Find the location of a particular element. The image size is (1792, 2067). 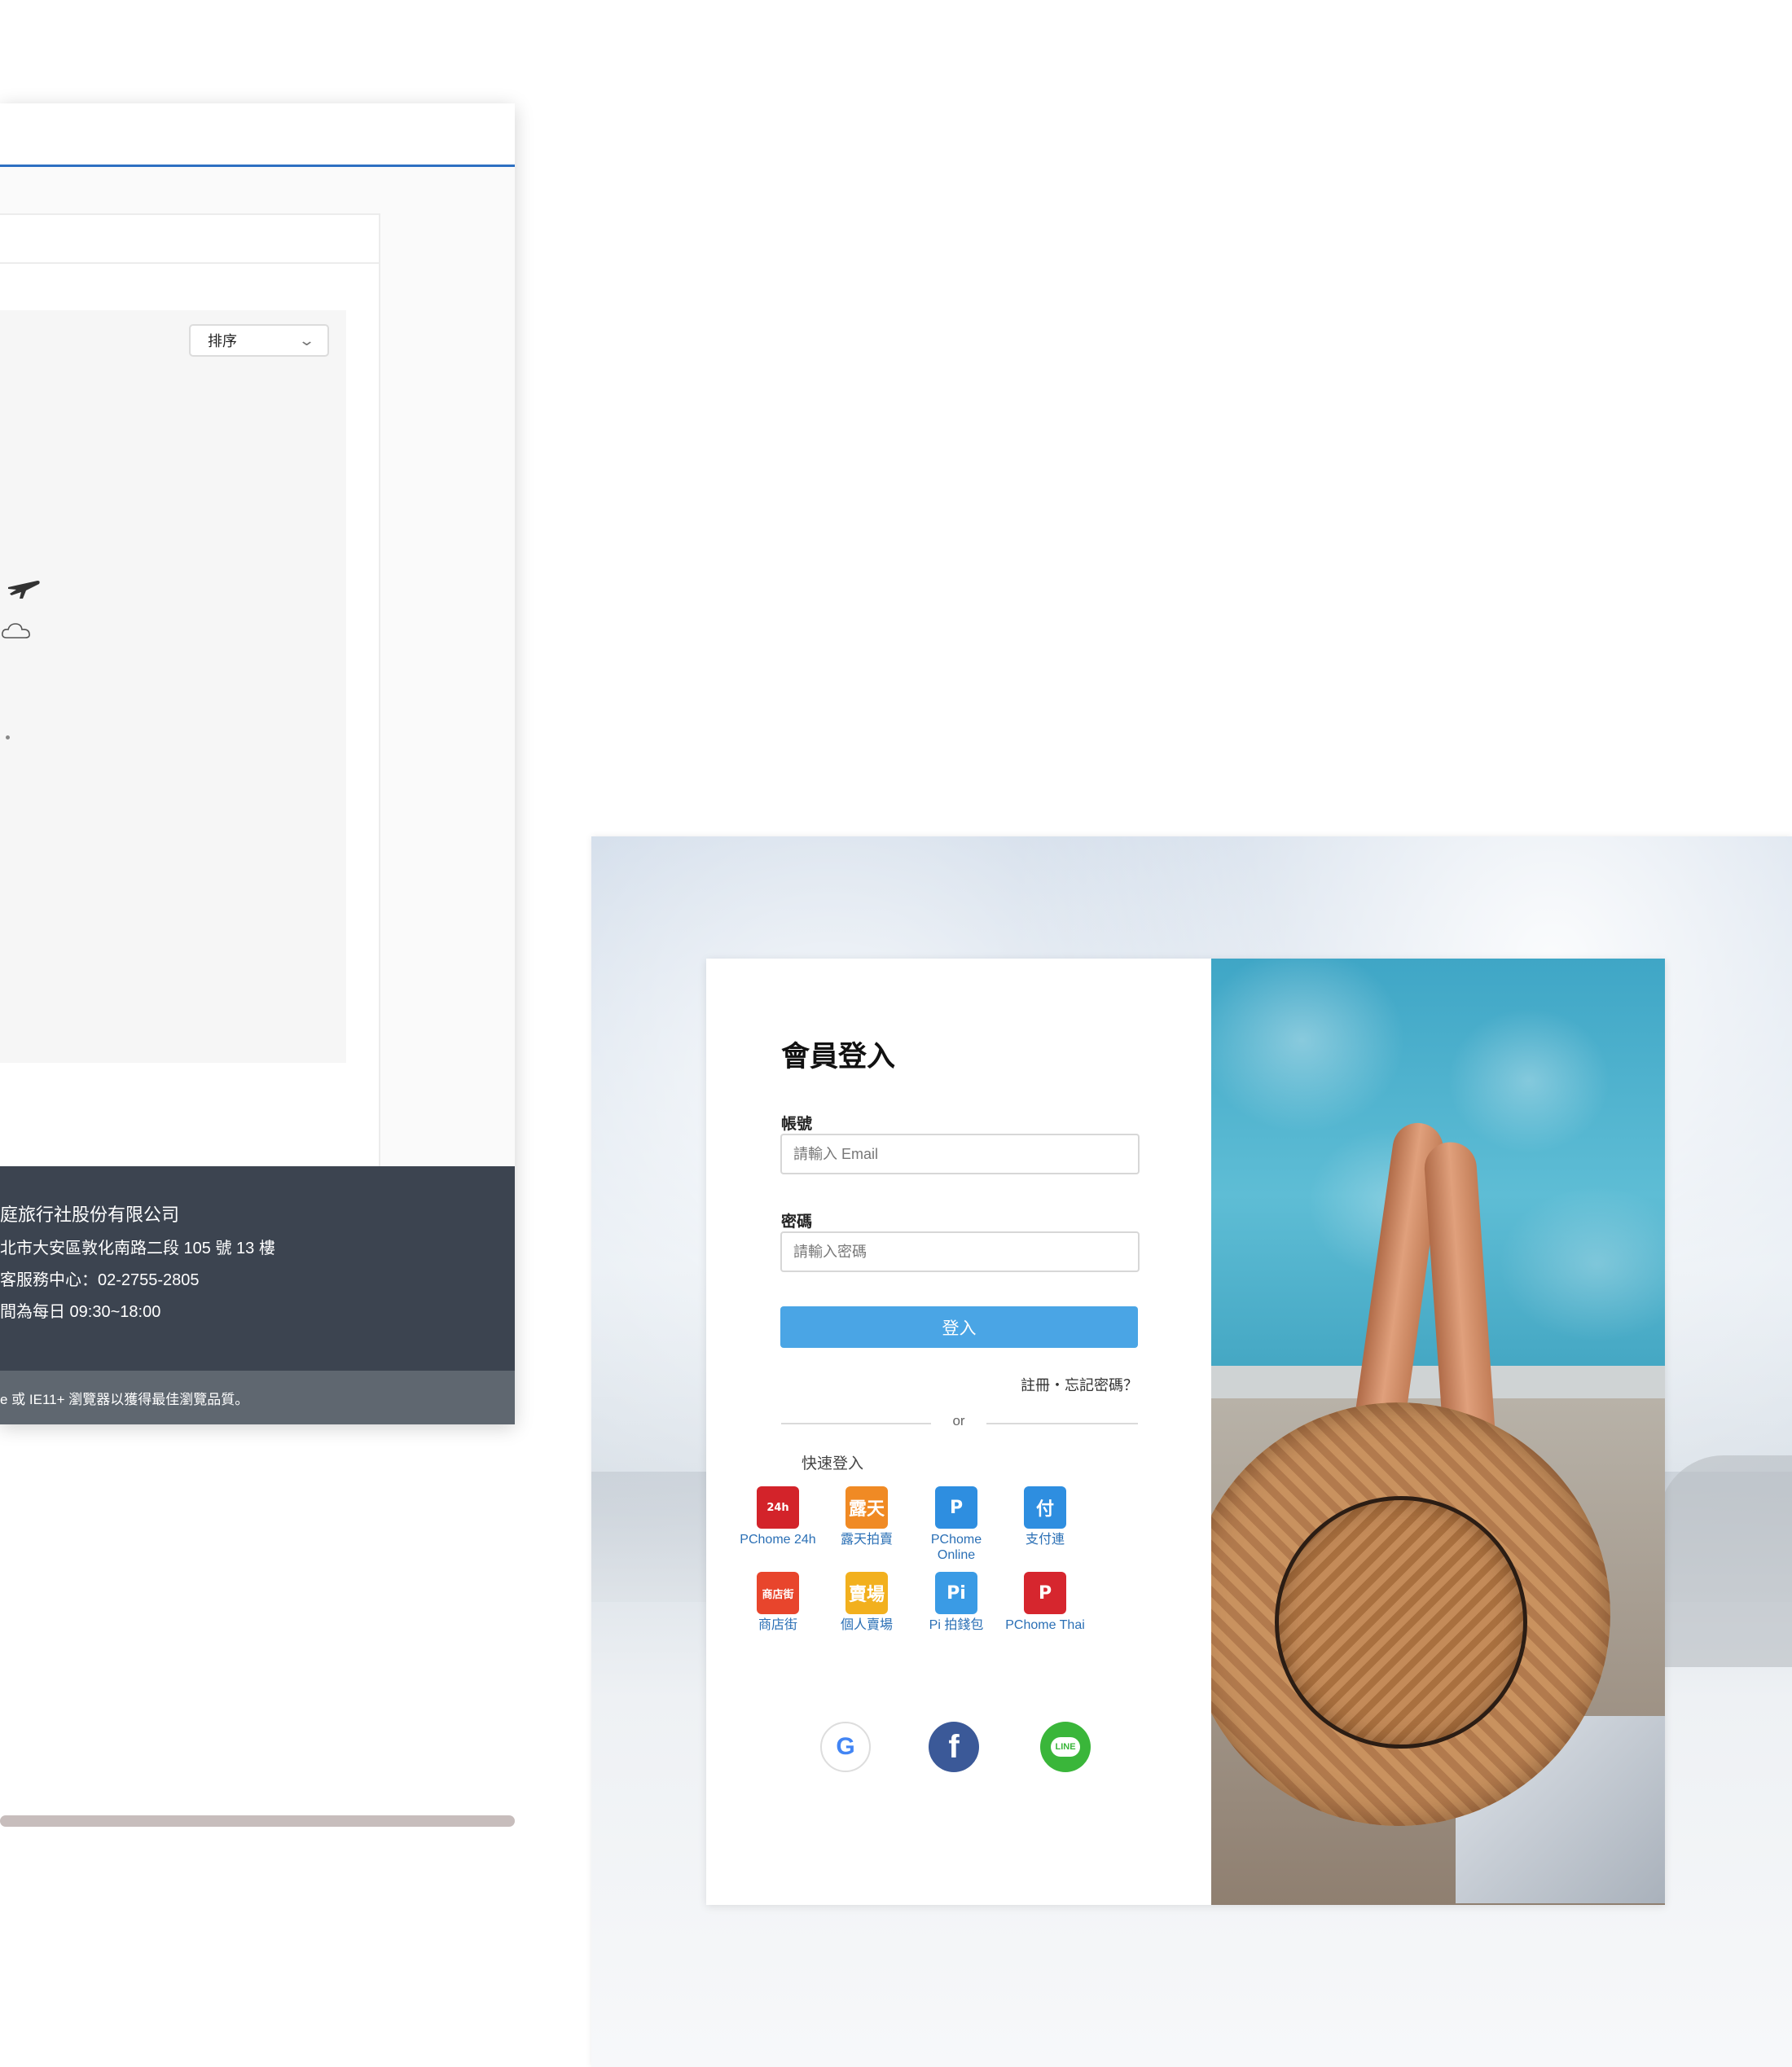

airplane-icon is located at coordinates (24, 590).